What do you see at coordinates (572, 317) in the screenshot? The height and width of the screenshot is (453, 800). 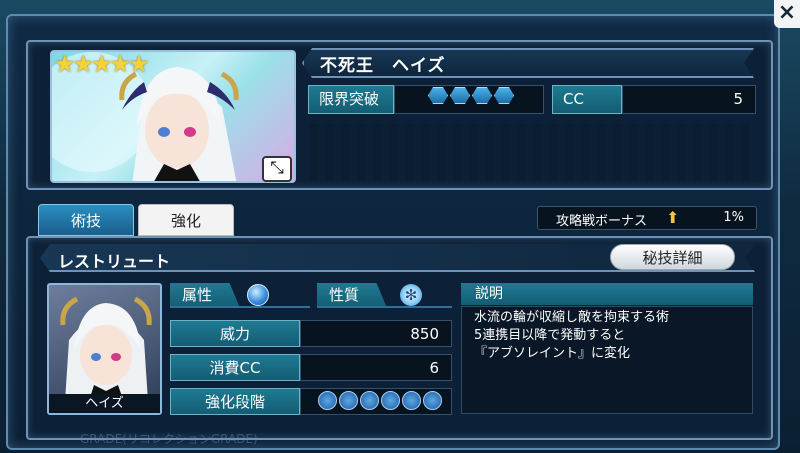 I see `description-line: 水流の輪が収縮し敵を拘束する術` at bounding box center [572, 317].